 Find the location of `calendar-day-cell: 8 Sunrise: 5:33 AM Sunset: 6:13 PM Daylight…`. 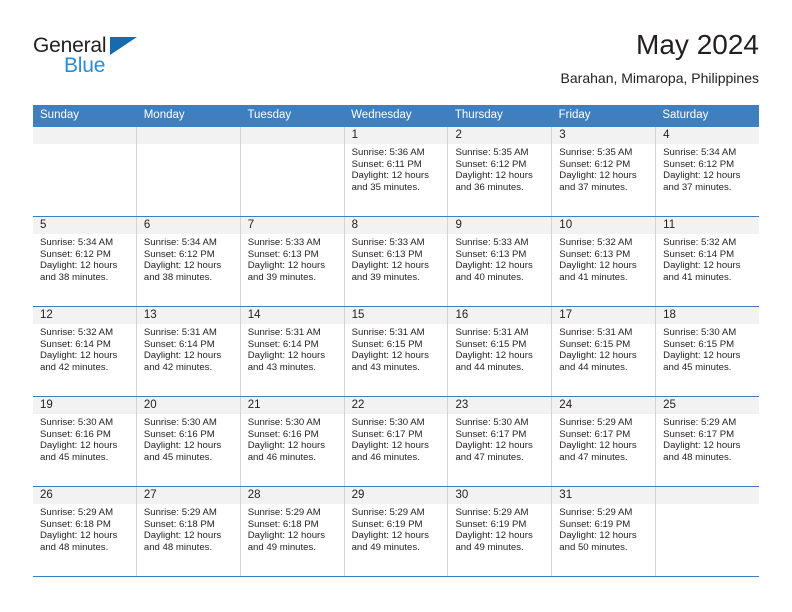

calendar-day-cell: 8 Sunrise: 5:33 AM Sunset: 6:13 PM Daylight… is located at coordinates (395, 261).